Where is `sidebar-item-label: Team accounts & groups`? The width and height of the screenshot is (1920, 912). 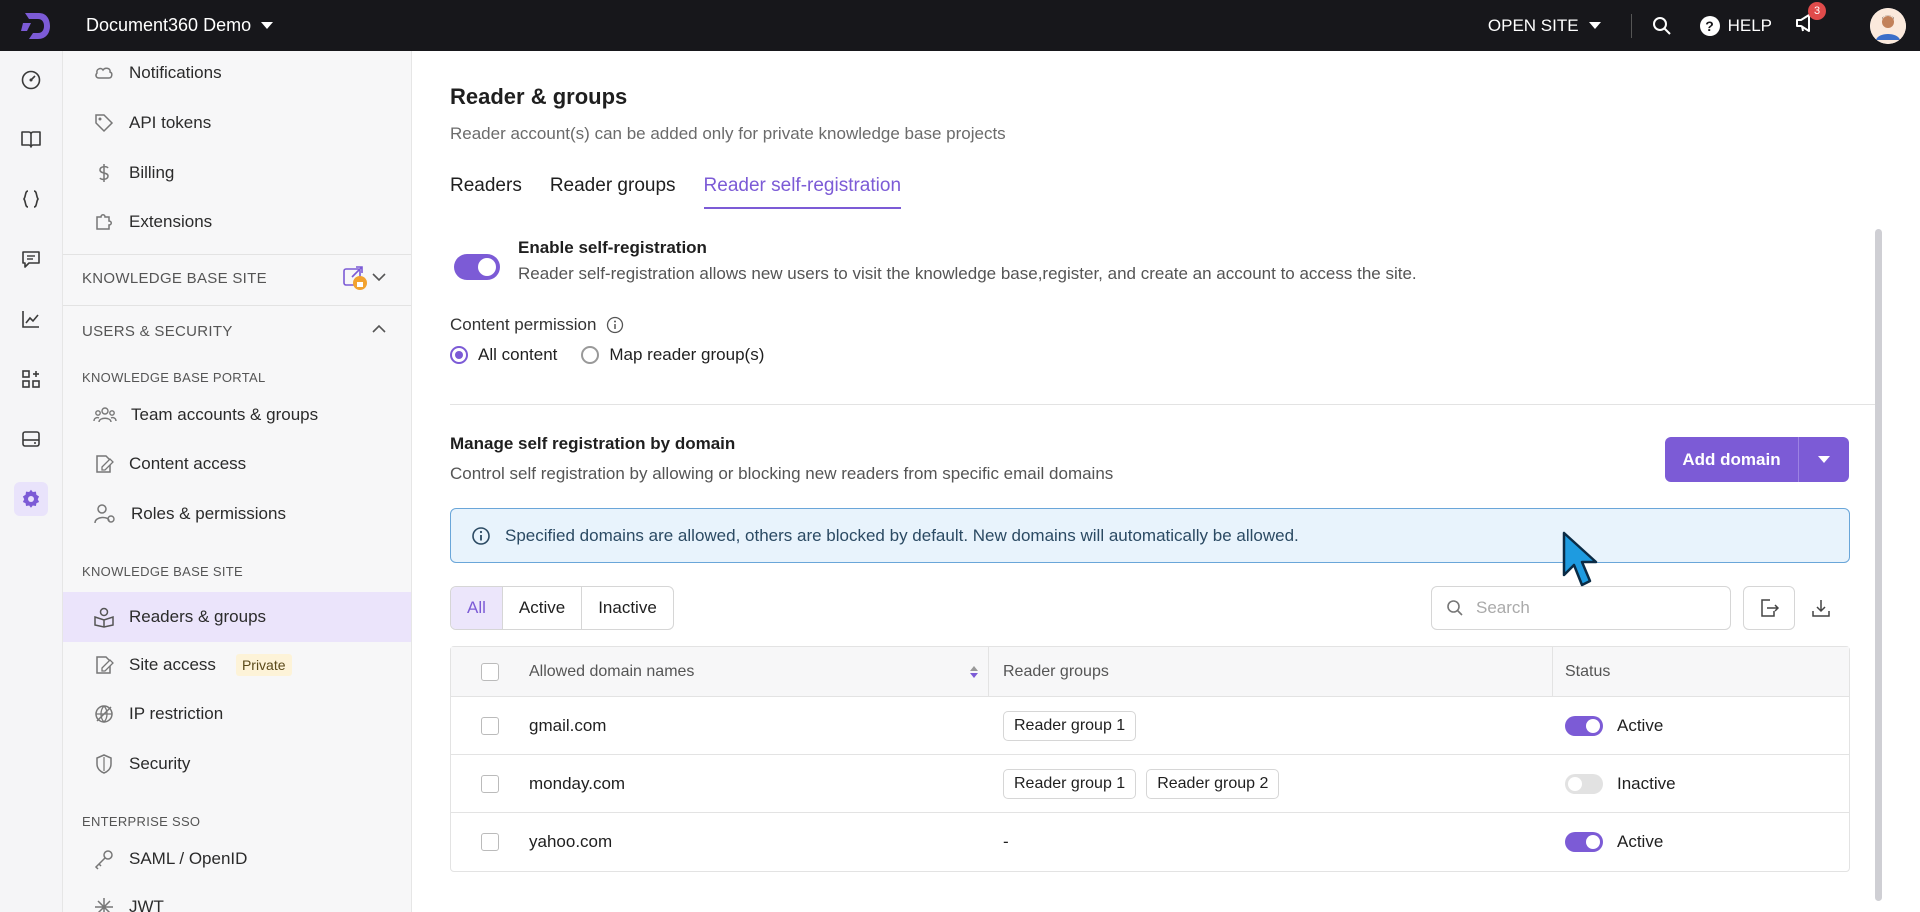
sidebar-item-label: Team accounts & groups is located at coordinates (225, 414).